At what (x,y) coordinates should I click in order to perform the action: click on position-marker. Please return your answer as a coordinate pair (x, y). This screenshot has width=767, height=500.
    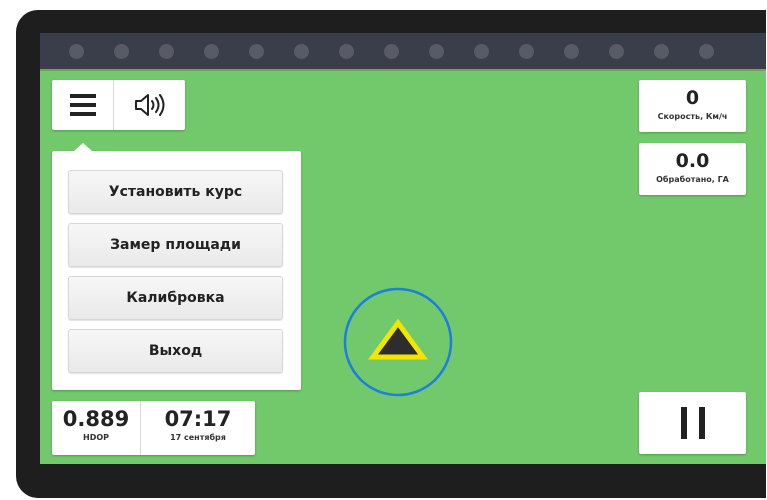
    Looking at the image, I should click on (398, 342).